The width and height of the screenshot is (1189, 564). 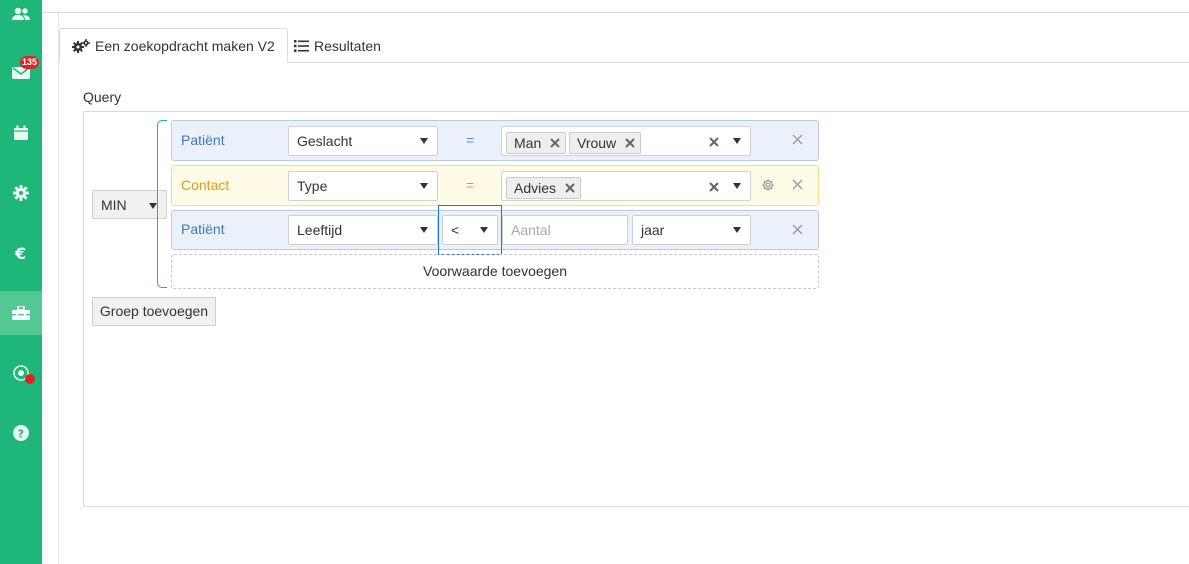 I want to click on sidebar-item-location, so click(x=21, y=373).